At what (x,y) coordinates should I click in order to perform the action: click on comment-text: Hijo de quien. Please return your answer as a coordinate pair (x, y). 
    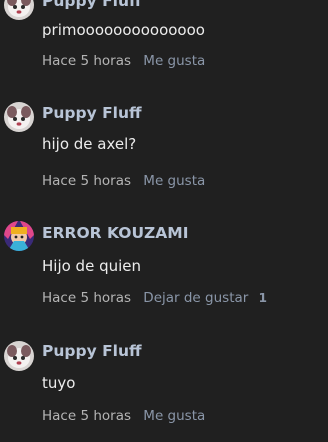
    Looking at the image, I should click on (92, 266).